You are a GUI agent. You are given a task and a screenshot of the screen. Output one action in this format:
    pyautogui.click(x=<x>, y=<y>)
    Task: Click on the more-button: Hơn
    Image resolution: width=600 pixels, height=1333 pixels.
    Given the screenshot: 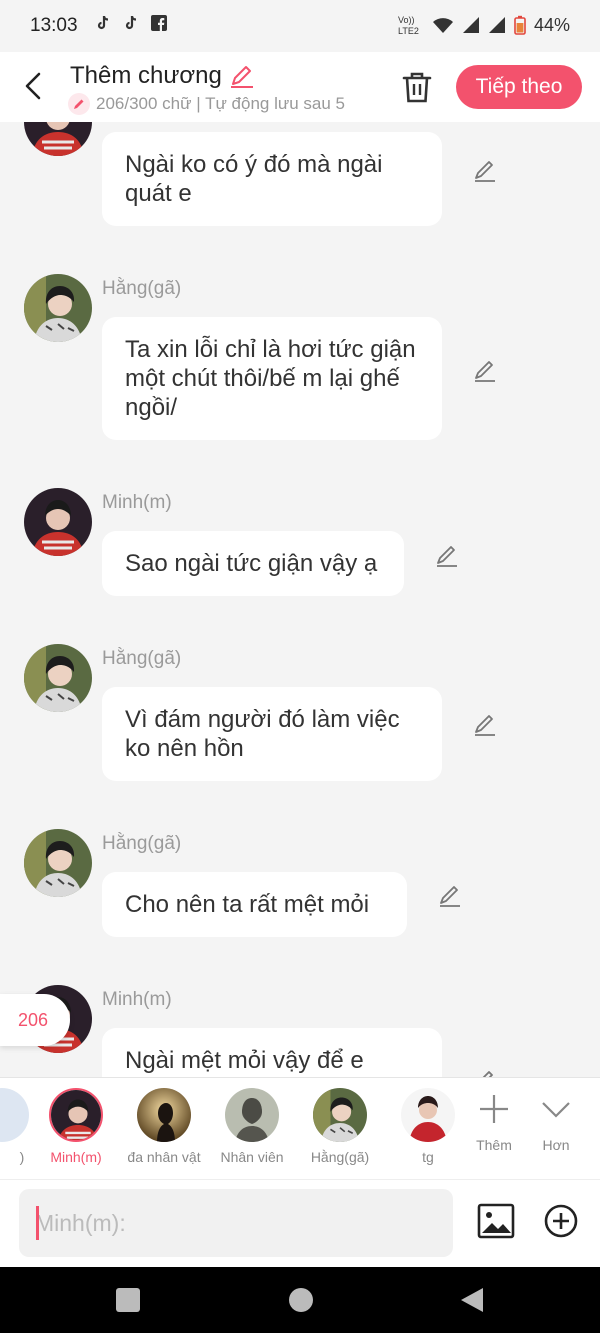 What is the action you would take?
    pyautogui.click(x=556, y=1122)
    